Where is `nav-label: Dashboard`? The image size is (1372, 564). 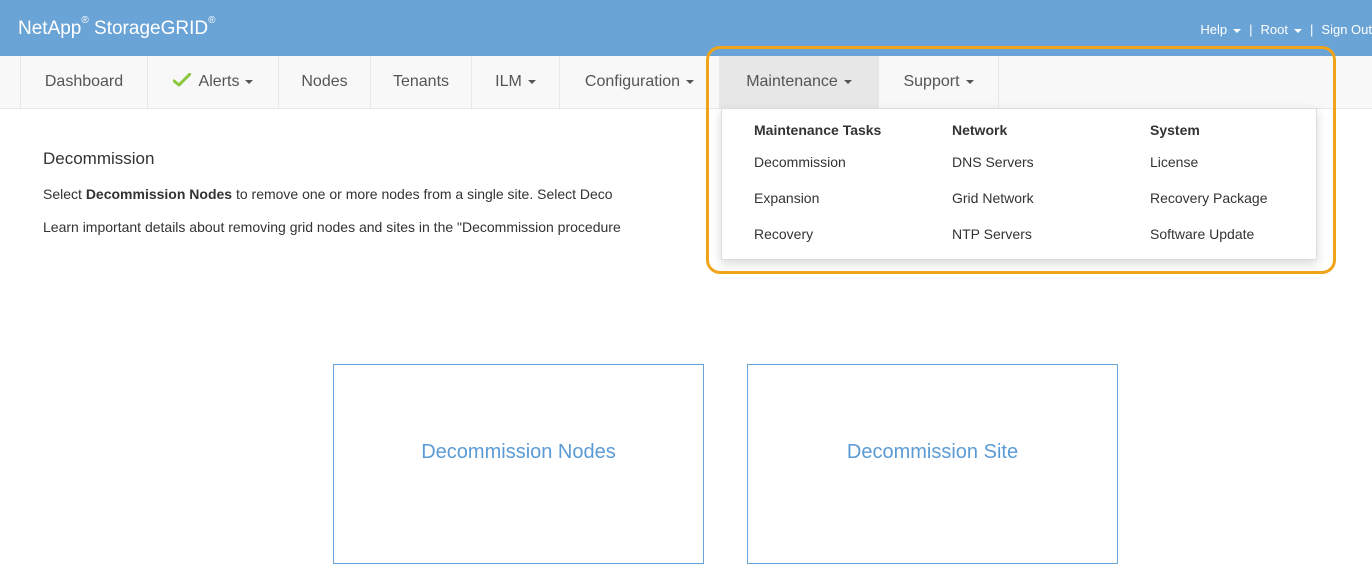
nav-label: Dashboard is located at coordinates (84, 81).